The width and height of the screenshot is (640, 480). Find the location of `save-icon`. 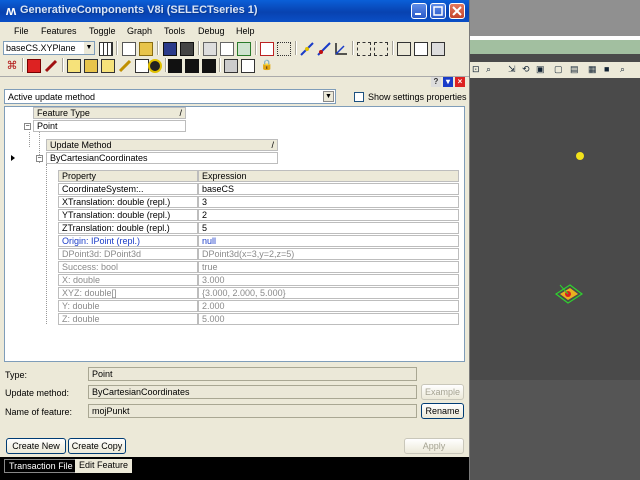

save-icon is located at coordinates (170, 49).